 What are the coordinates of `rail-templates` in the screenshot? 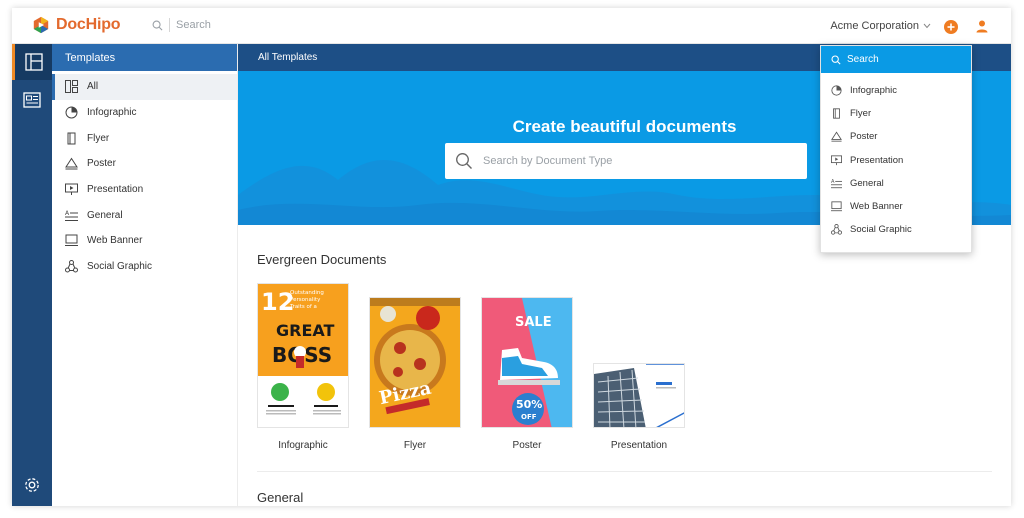 It's located at (32, 62).